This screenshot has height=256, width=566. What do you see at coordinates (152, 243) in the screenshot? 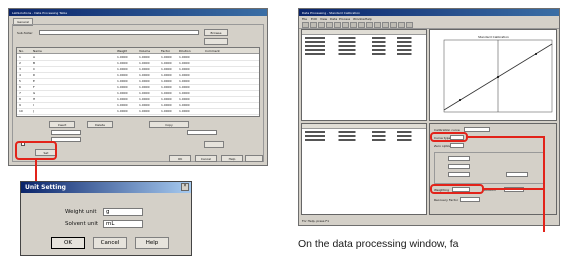
I see `dialog-help-button: Help` at bounding box center [152, 243].